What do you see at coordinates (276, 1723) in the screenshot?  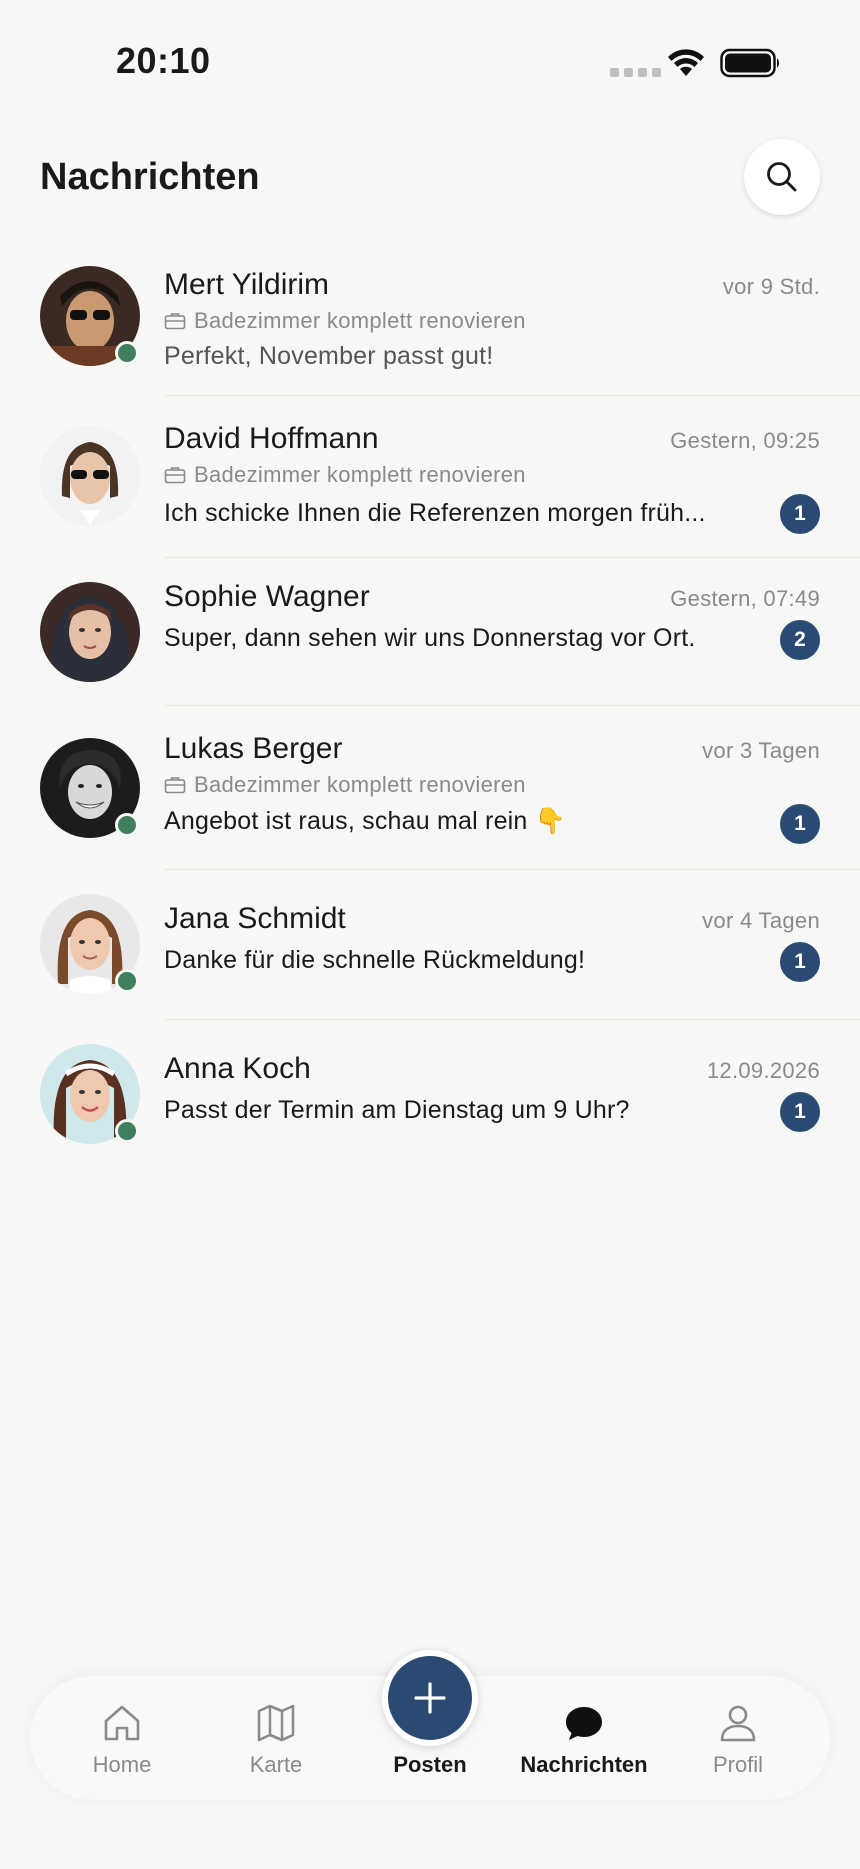 I see `map-icon` at bounding box center [276, 1723].